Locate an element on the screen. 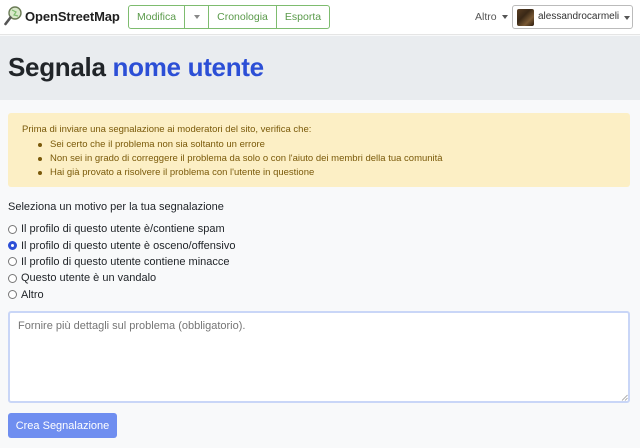 The height and width of the screenshot is (448, 640). avatar is located at coordinates (525, 17).